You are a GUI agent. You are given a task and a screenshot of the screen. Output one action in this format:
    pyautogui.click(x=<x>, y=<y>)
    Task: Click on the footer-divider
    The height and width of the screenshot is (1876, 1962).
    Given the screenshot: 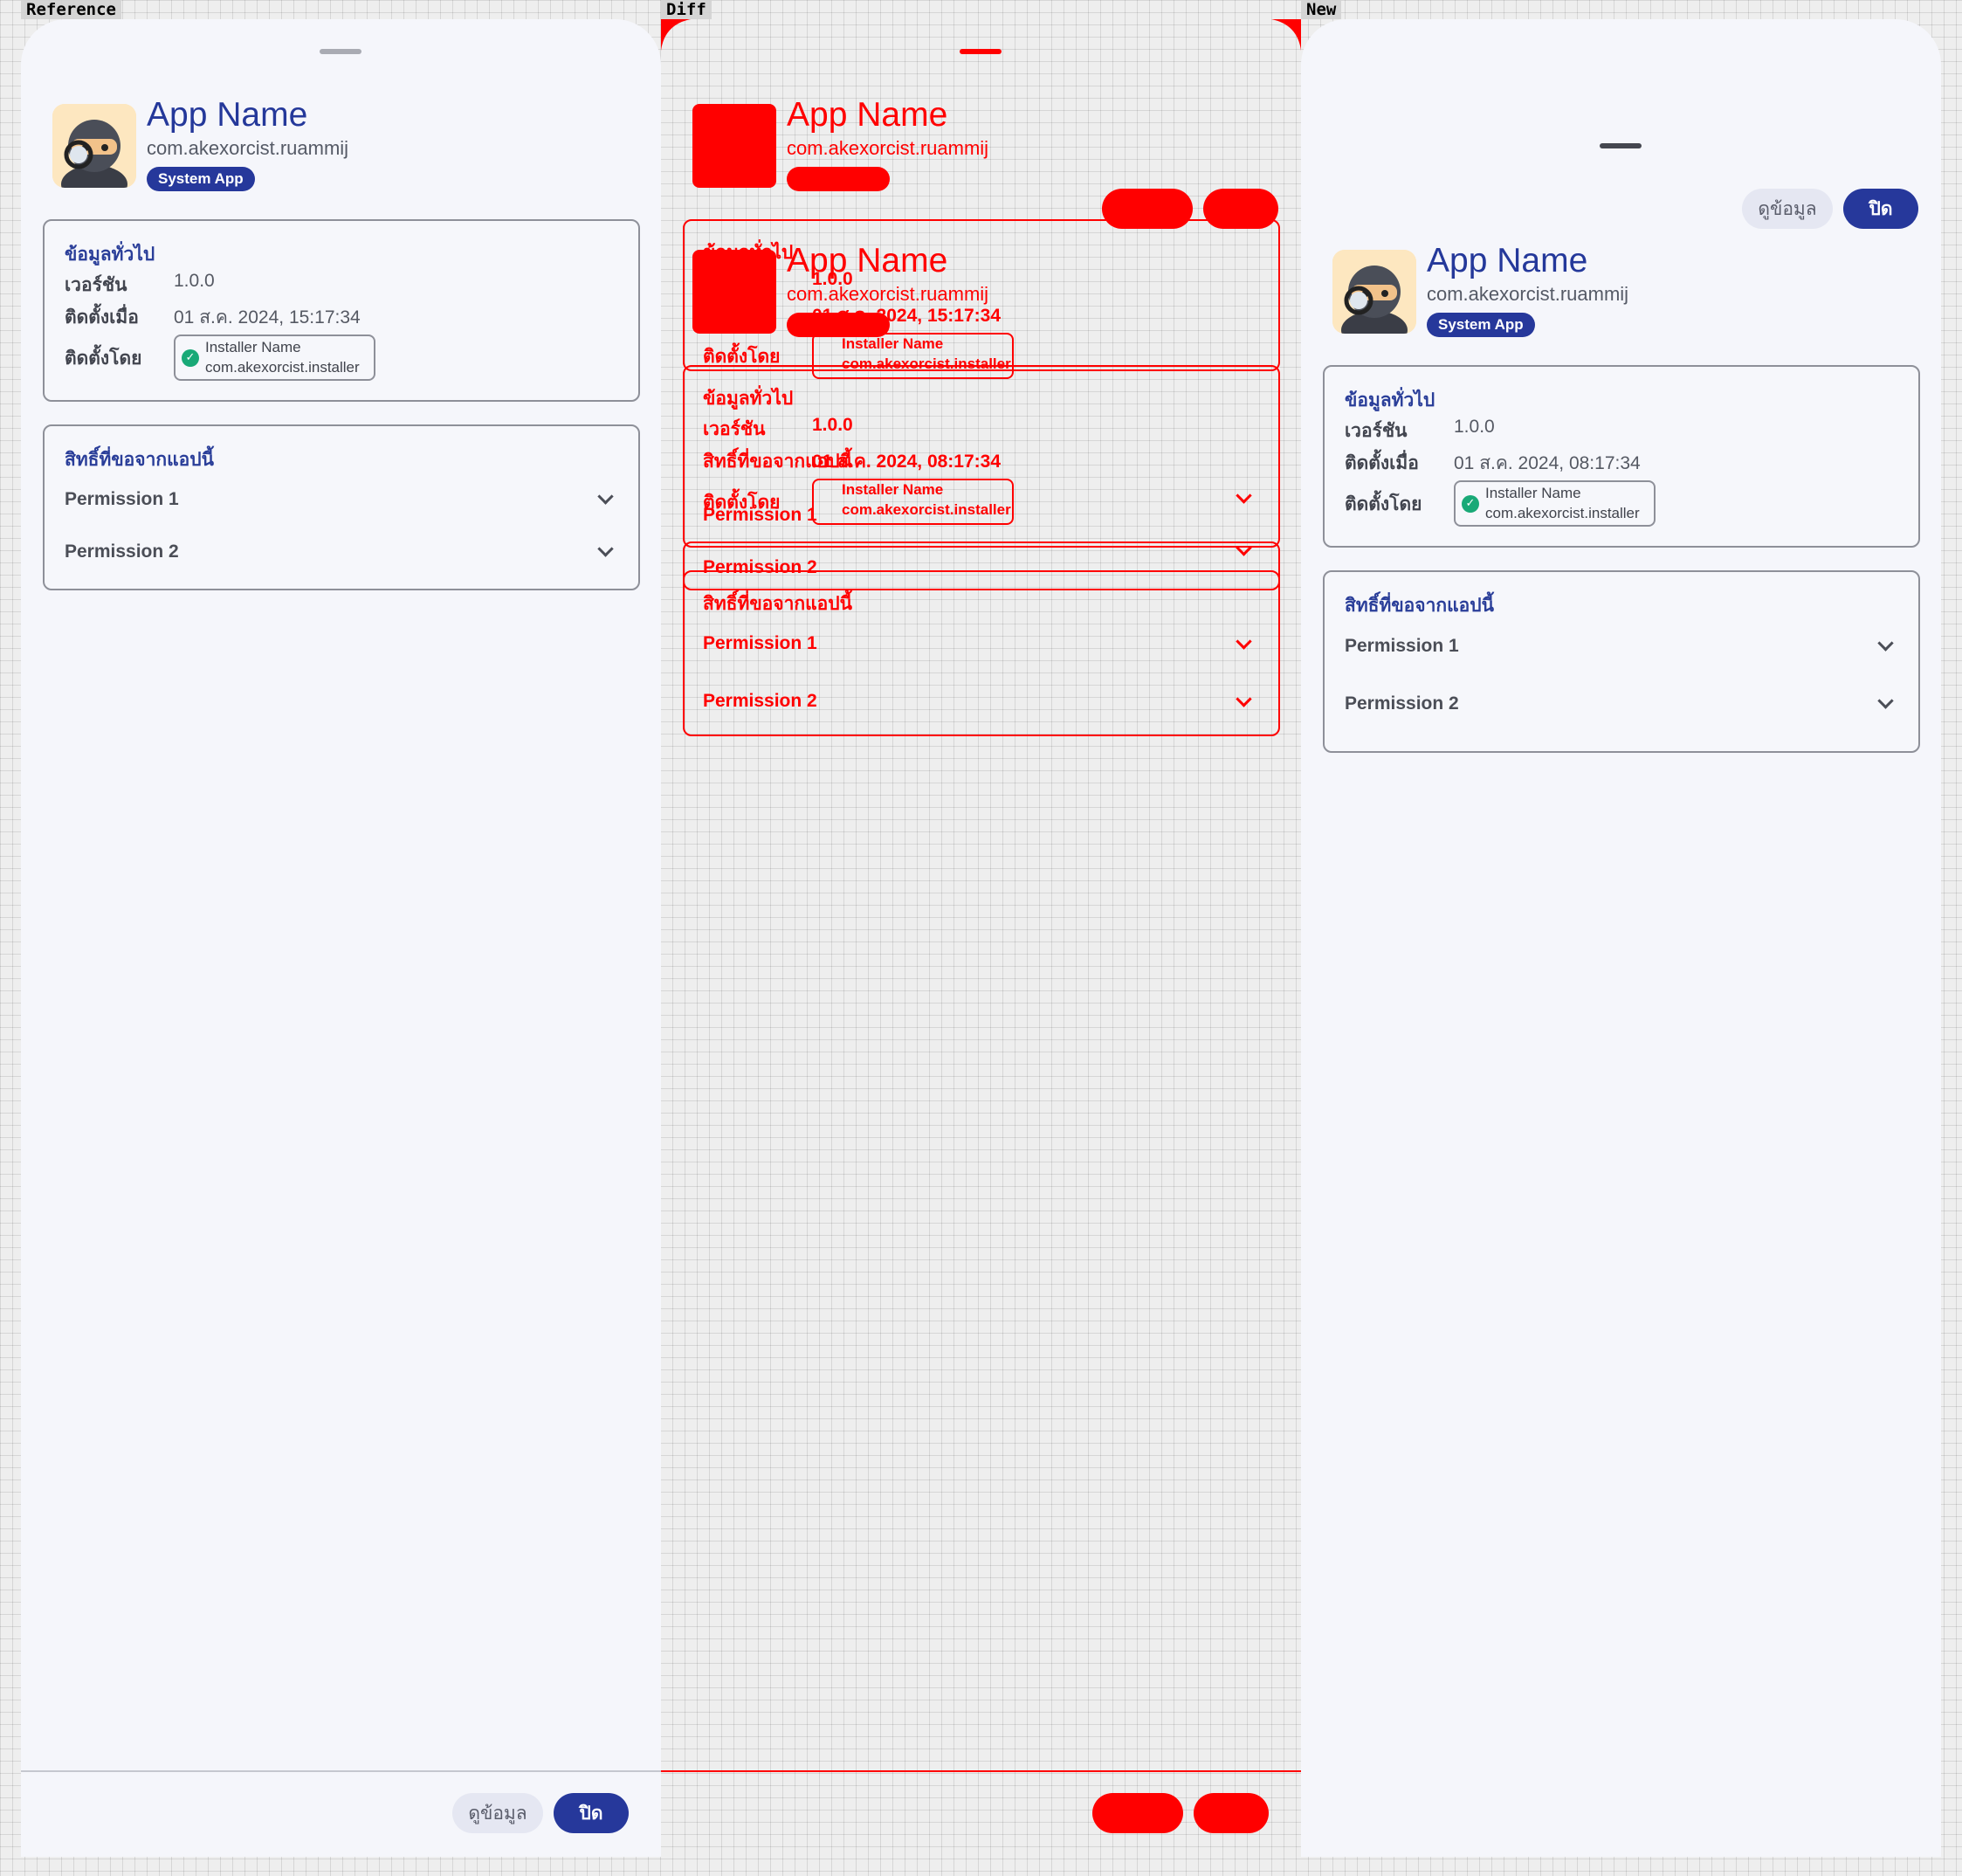 What is the action you would take?
    pyautogui.click(x=341, y=1771)
    